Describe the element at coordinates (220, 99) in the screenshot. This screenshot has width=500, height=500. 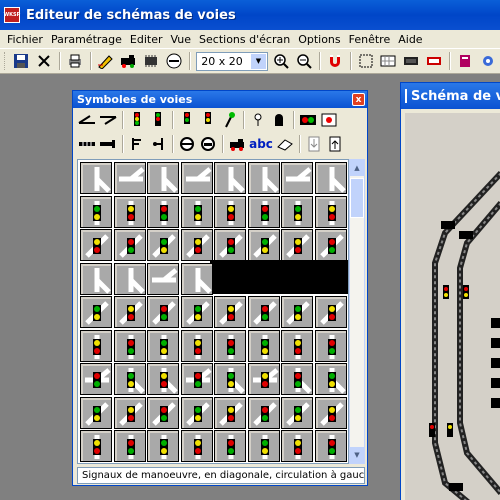
I see `palette-titlebar: Symboles de voies x` at that location.